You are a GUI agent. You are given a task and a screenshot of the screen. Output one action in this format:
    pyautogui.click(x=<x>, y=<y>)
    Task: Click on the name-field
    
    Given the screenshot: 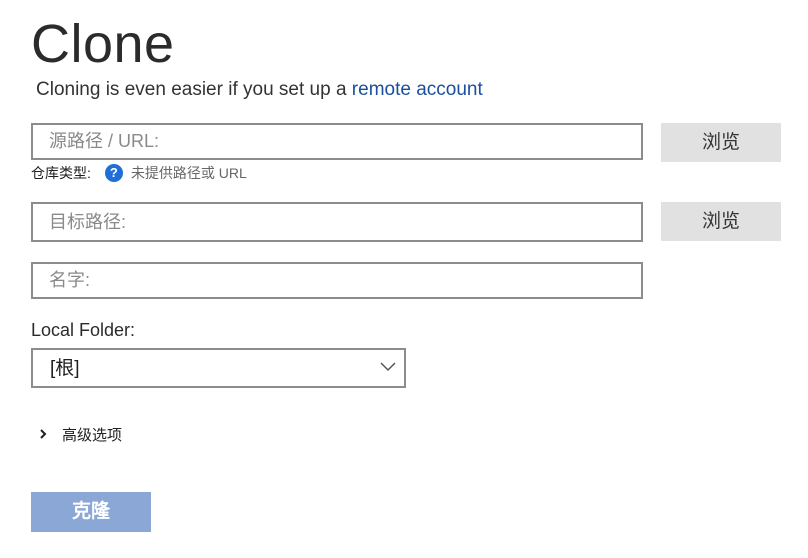 What is the action you would take?
    pyautogui.click(x=337, y=280)
    